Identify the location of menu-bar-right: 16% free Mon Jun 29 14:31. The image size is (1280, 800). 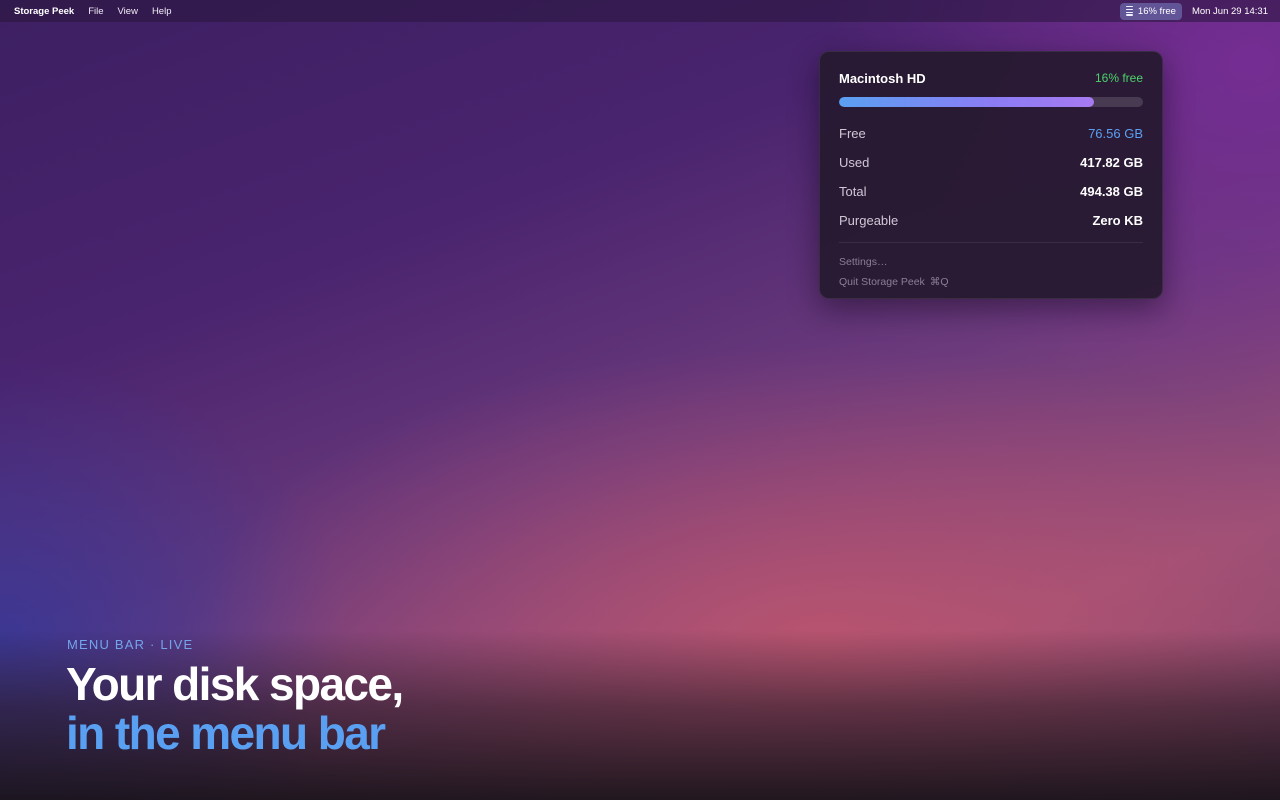
(1199, 11).